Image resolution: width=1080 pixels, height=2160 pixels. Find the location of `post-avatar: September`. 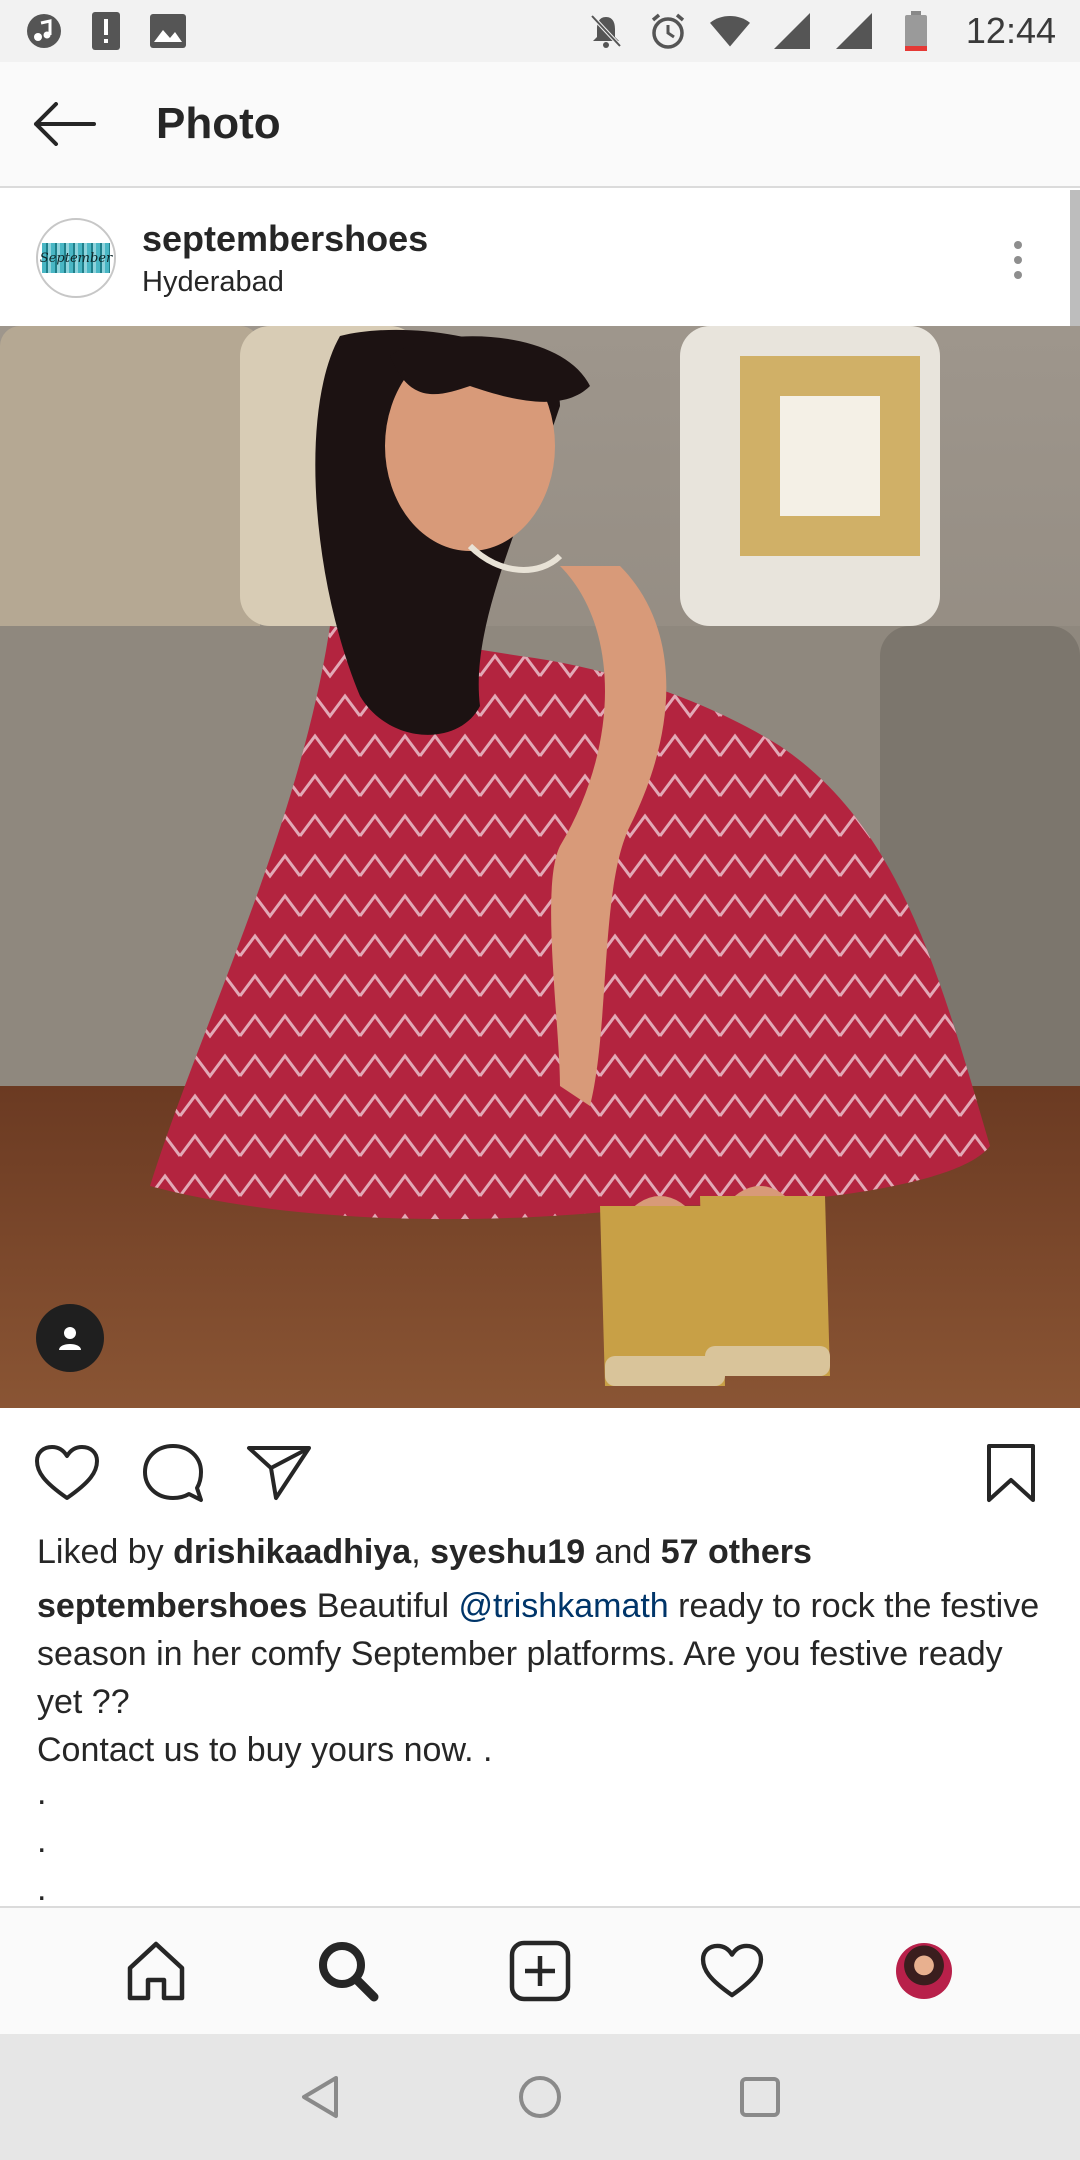

post-avatar: September is located at coordinates (76, 258).